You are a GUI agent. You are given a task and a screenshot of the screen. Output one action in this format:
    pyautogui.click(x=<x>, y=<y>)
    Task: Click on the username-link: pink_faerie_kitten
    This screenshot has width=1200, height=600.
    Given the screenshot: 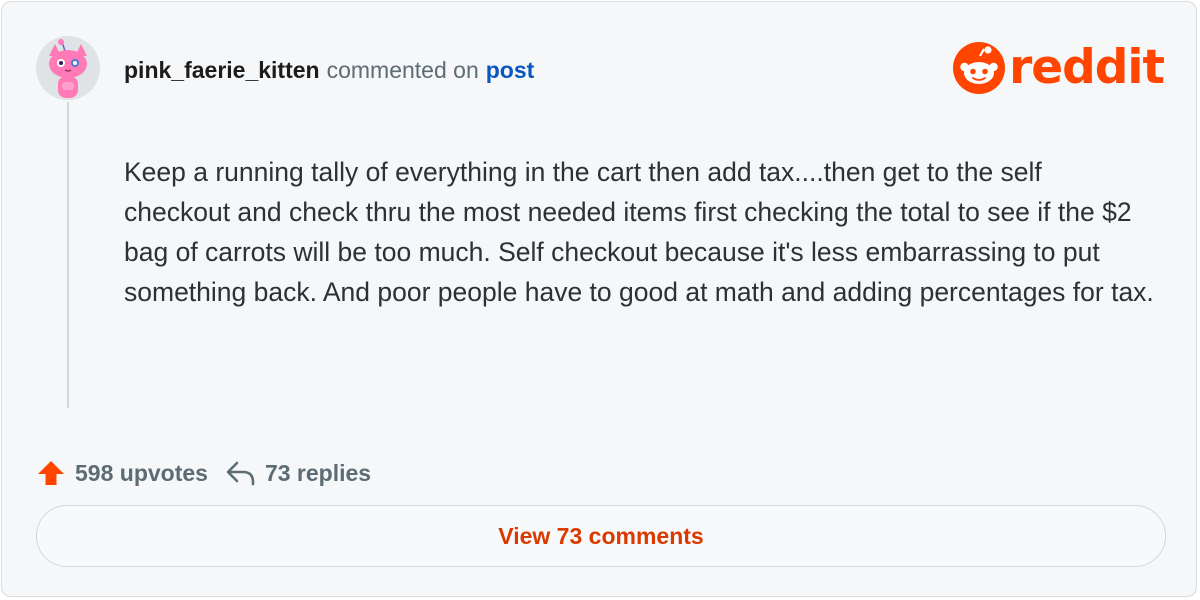 What is the action you would take?
    pyautogui.click(x=222, y=70)
    